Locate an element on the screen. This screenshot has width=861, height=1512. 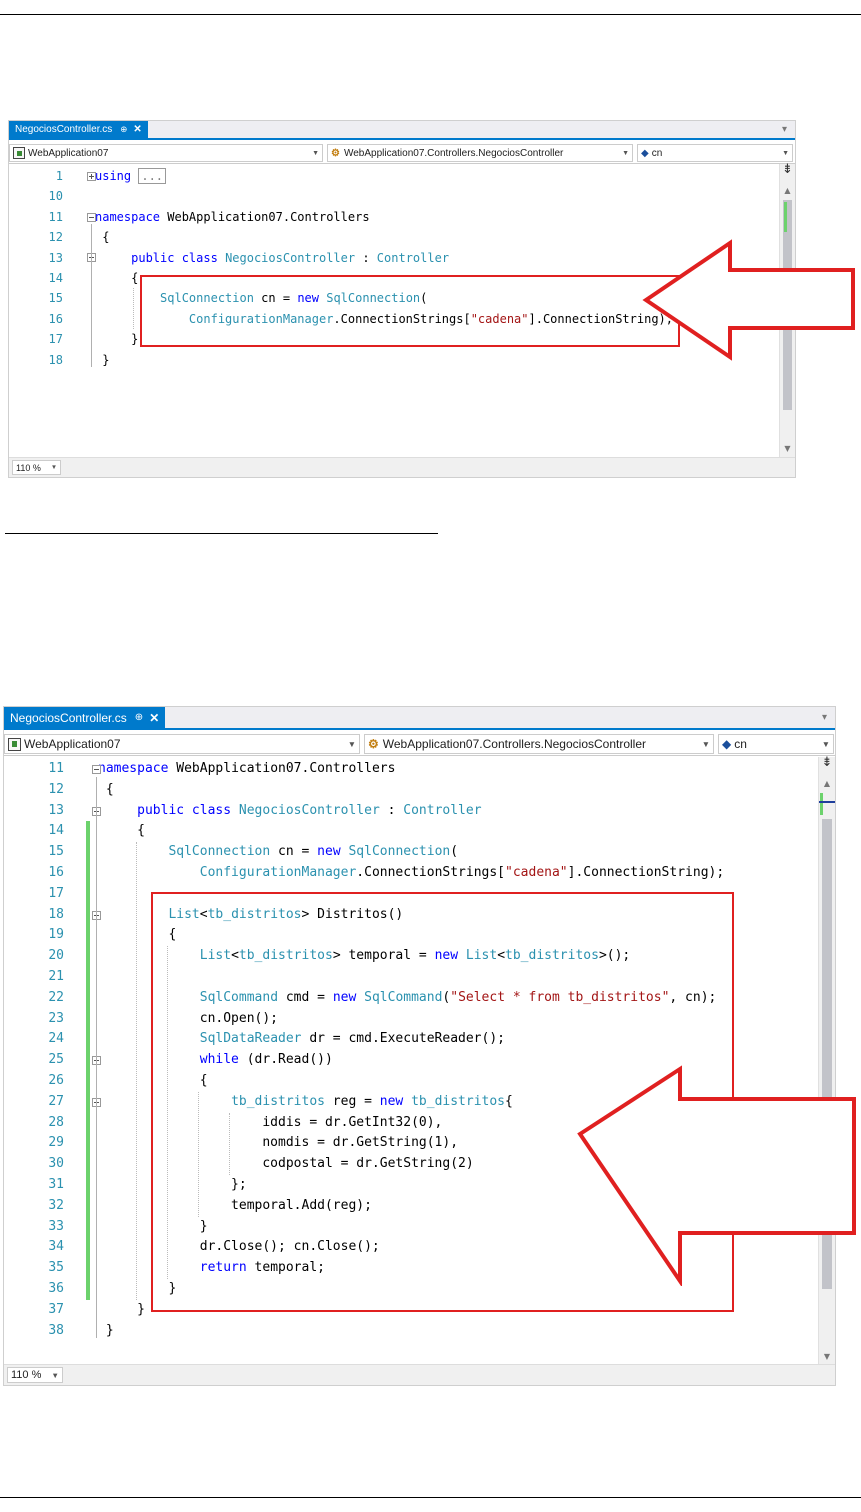
field-icon: ◆ is located at coordinates (727, 744).